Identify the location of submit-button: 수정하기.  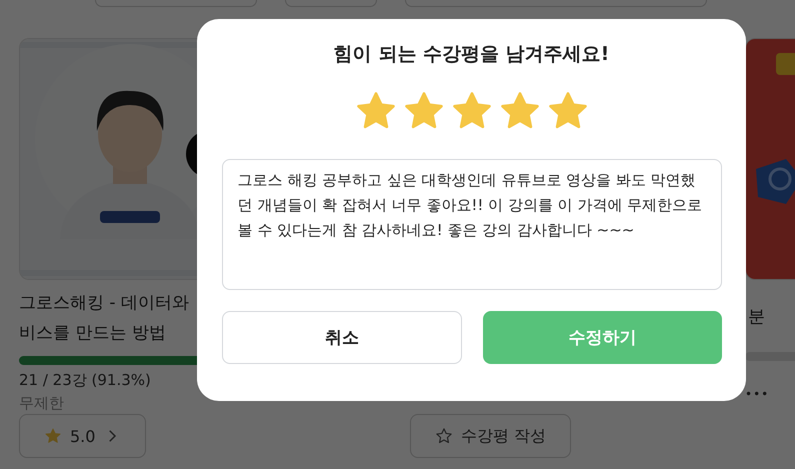
(602, 337).